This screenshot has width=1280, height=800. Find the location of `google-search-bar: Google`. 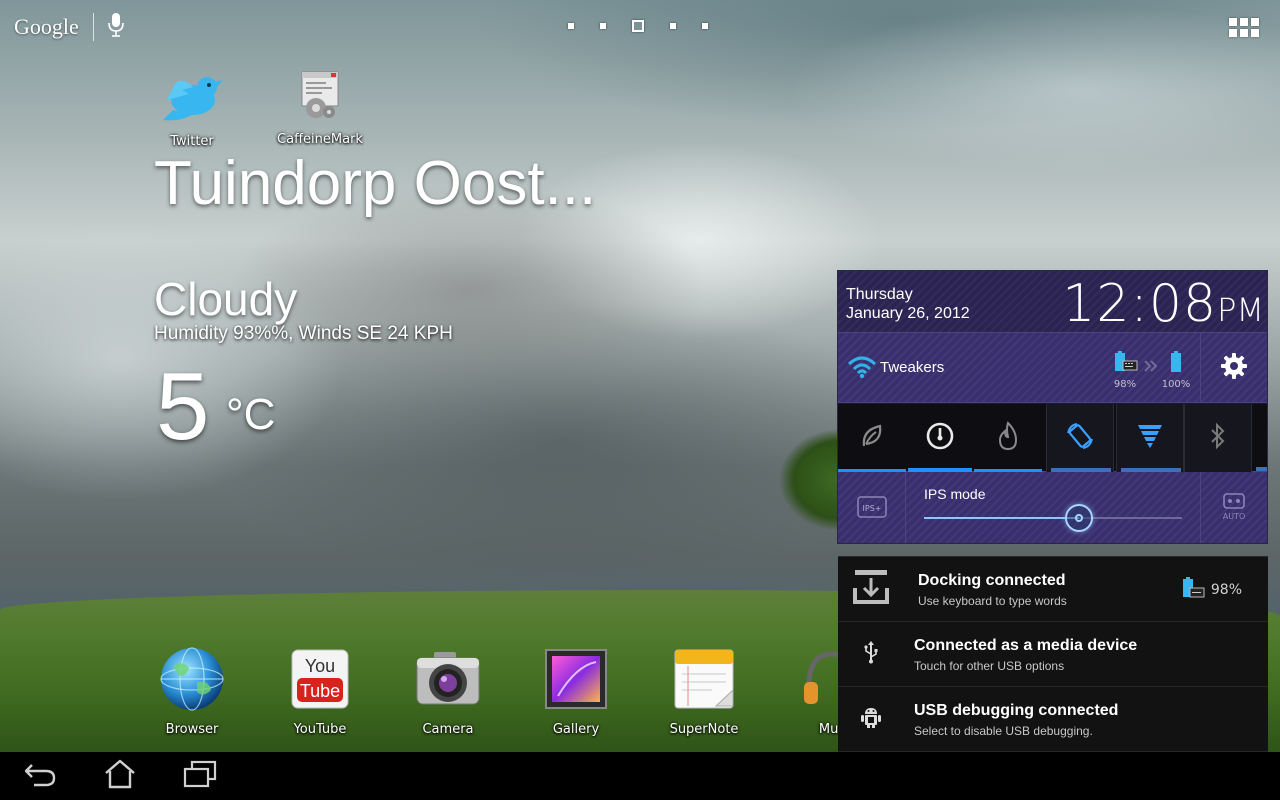

google-search-bar: Google is located at coordinates (69, 27).